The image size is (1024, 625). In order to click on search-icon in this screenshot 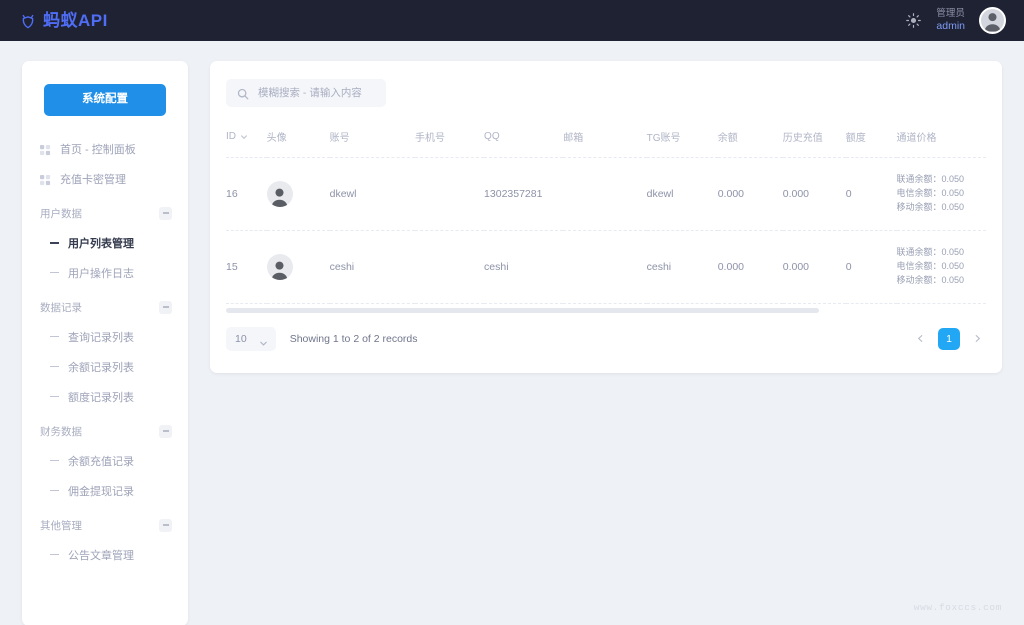, I will do `click(243, 93)`.